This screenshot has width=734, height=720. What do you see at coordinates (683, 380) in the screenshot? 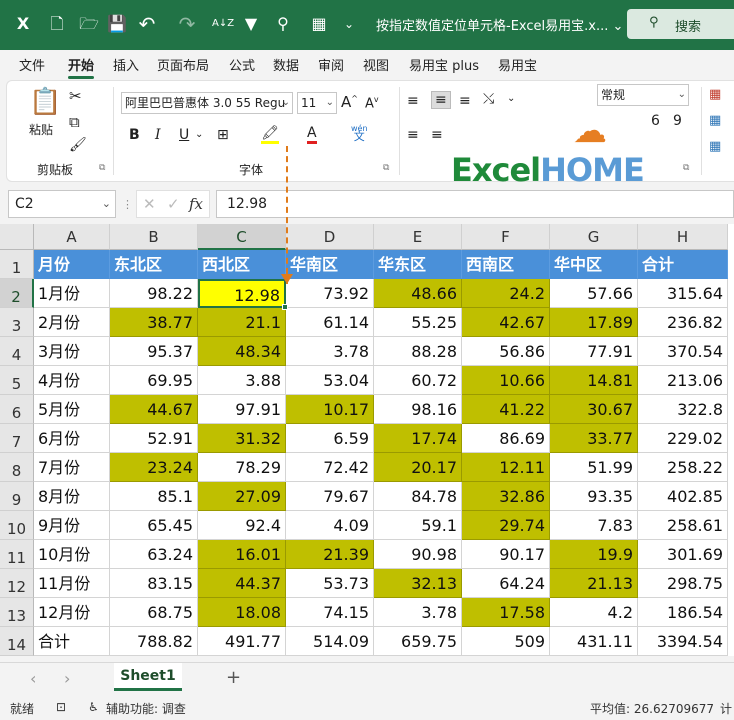
I see `table-cell: 213.06` at bounding box center [683, 380].